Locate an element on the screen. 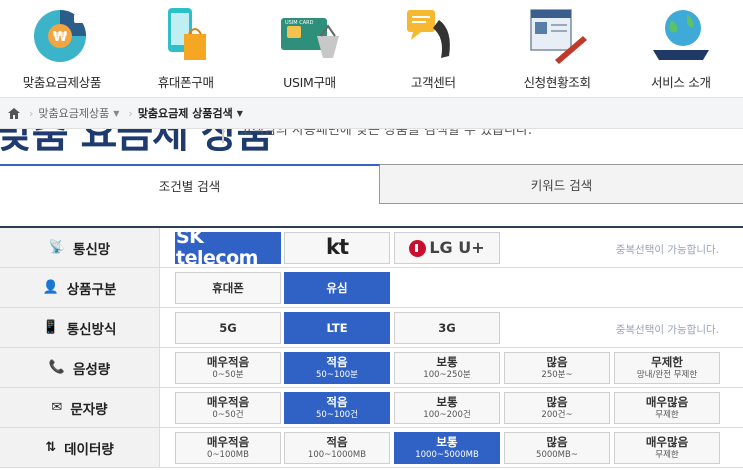 The image size is (743, 470). antenna-icon: 📡 is located at coordinates (56, 247).